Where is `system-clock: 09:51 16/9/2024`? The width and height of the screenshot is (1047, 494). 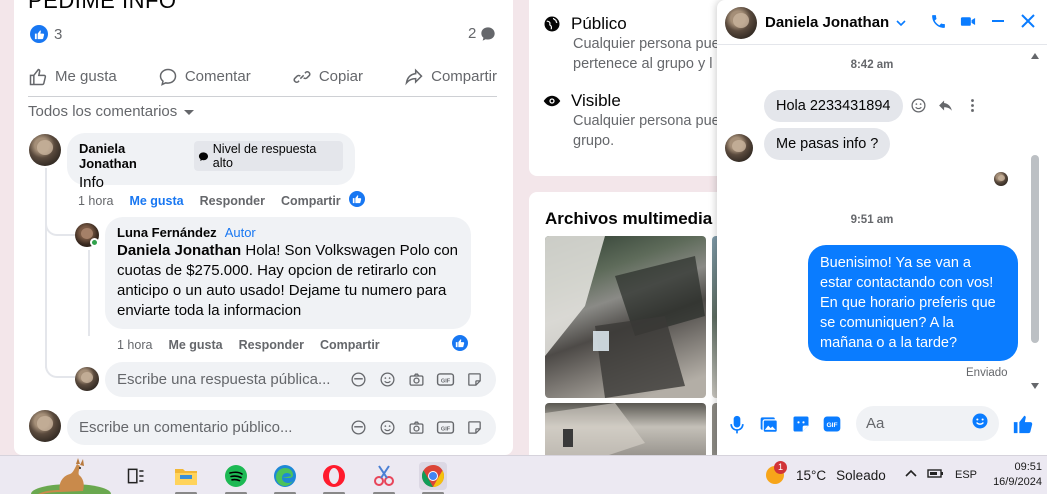
system-clock: 09:51 16/9/2024 is located at coordinates (1016, 475).